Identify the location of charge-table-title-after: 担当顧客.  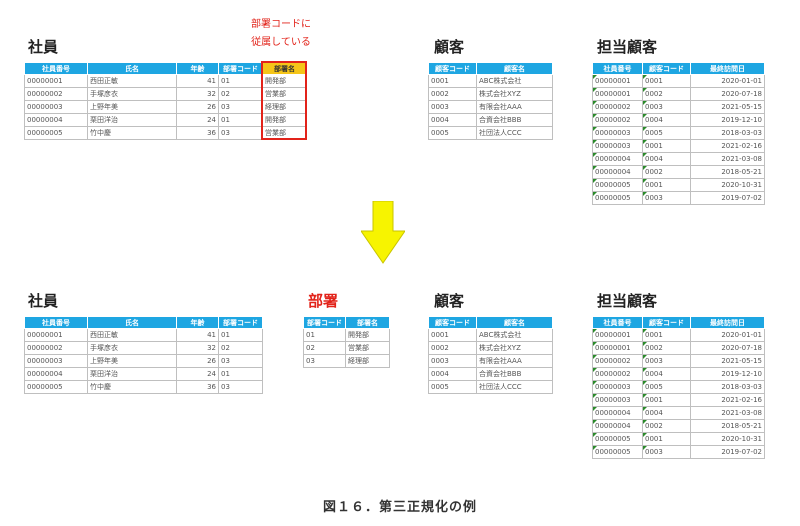
(627, 301).